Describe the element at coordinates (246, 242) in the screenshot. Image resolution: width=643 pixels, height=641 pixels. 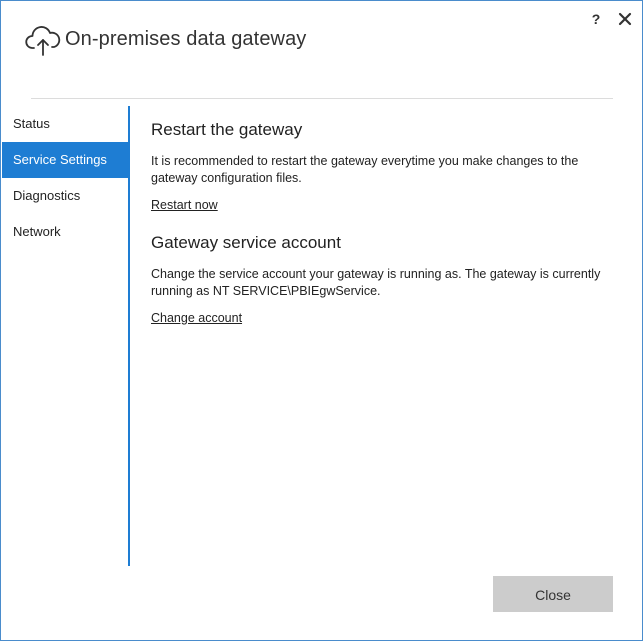
I see `service-account-section-title: Gateway service account` at that location.